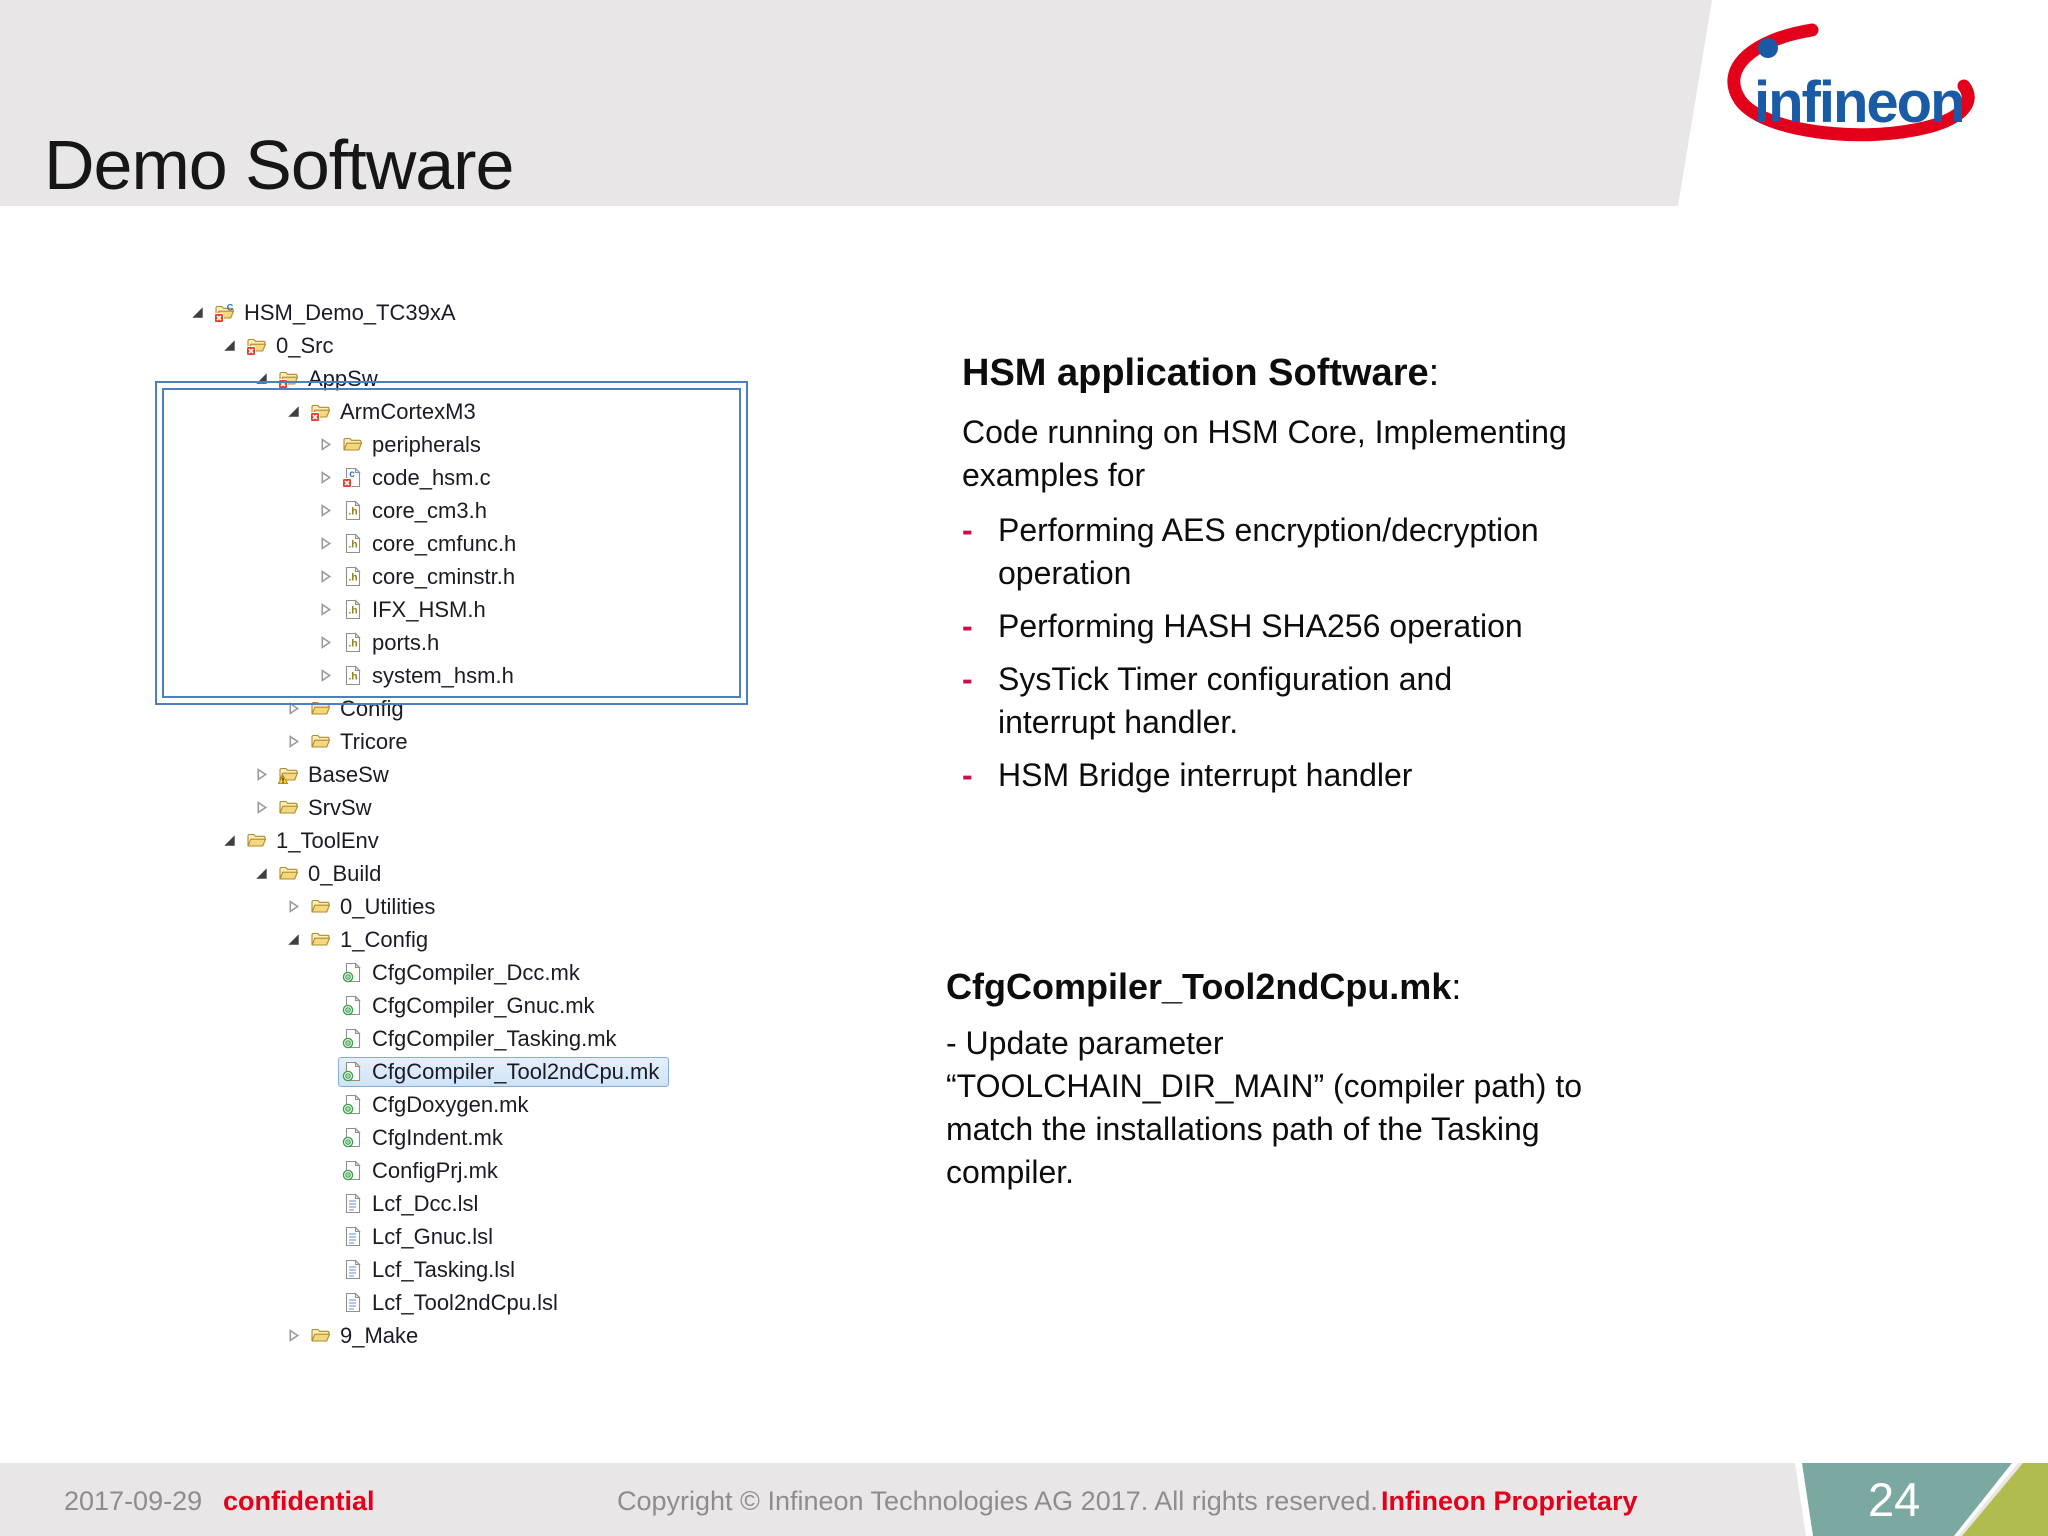 Image resolution: width=2048 pixels, height=1536 pixels. Describe the element at coordinates (1201, 373) in the screenshot. I see `section1-heading: HSM application Software:` at that location.